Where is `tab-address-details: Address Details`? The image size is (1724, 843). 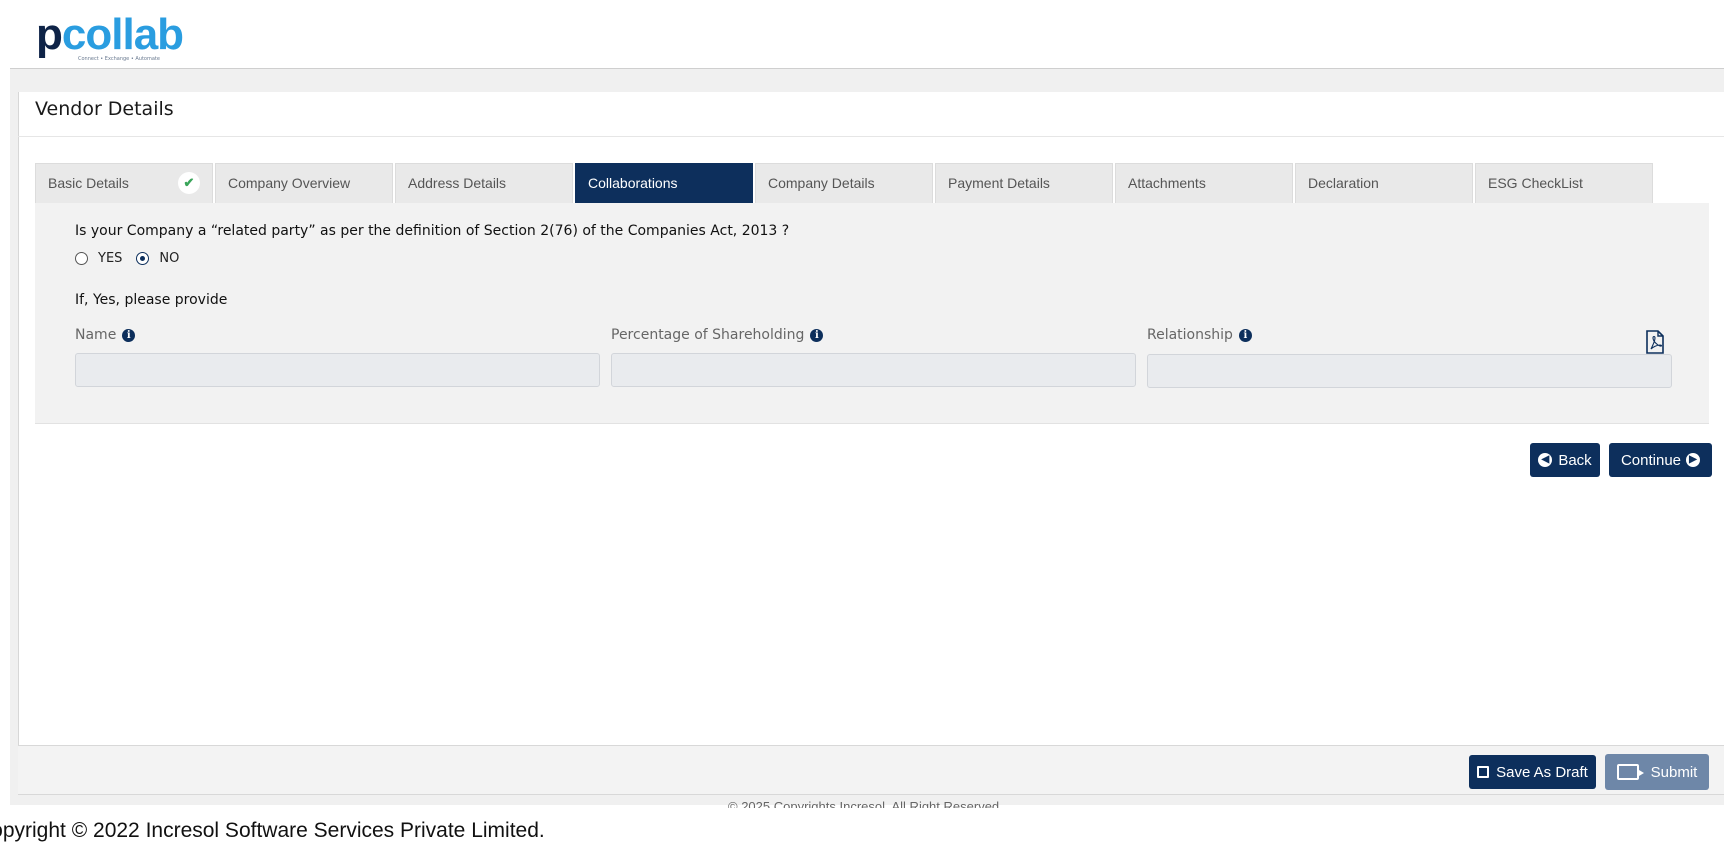 tab-address-details: Address Details is located at coordinates (484, 183).